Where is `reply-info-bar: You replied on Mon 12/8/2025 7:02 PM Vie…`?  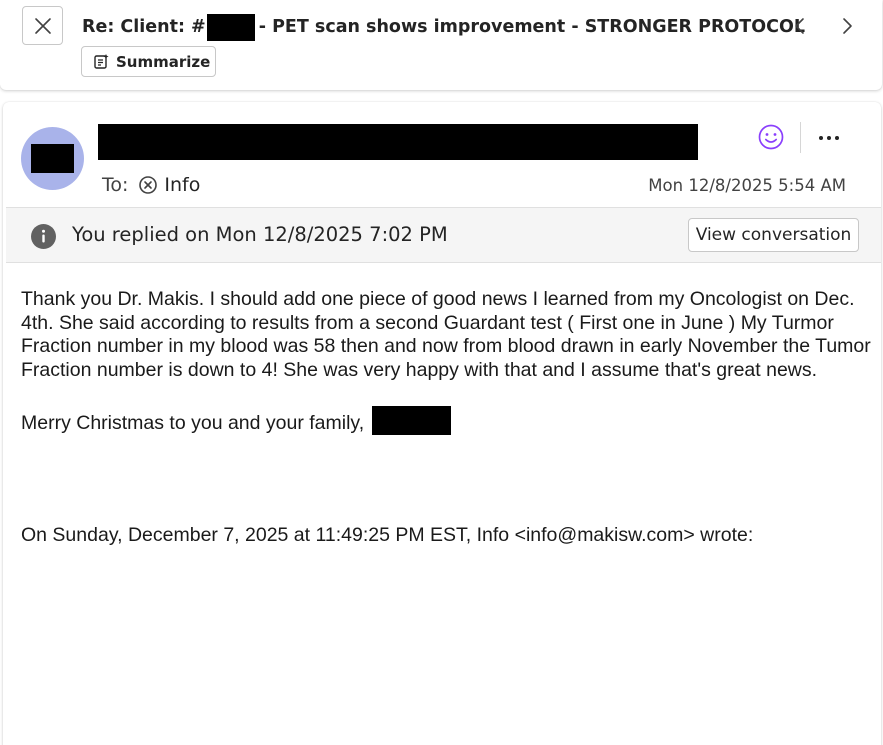 reply-info-bar: You replied on Mon 12/8/2025 7:02 PM Vie… is located at coordinates (443, 235).